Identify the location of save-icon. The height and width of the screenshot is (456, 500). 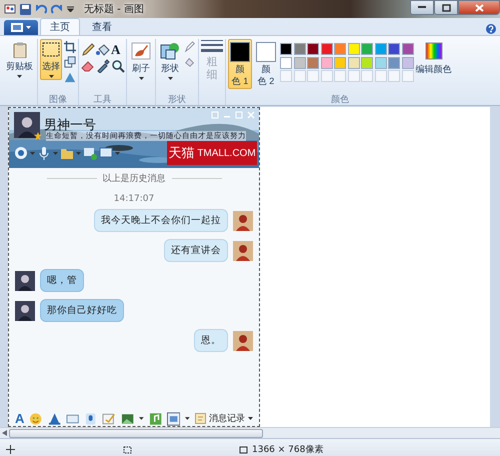
(25, 9).